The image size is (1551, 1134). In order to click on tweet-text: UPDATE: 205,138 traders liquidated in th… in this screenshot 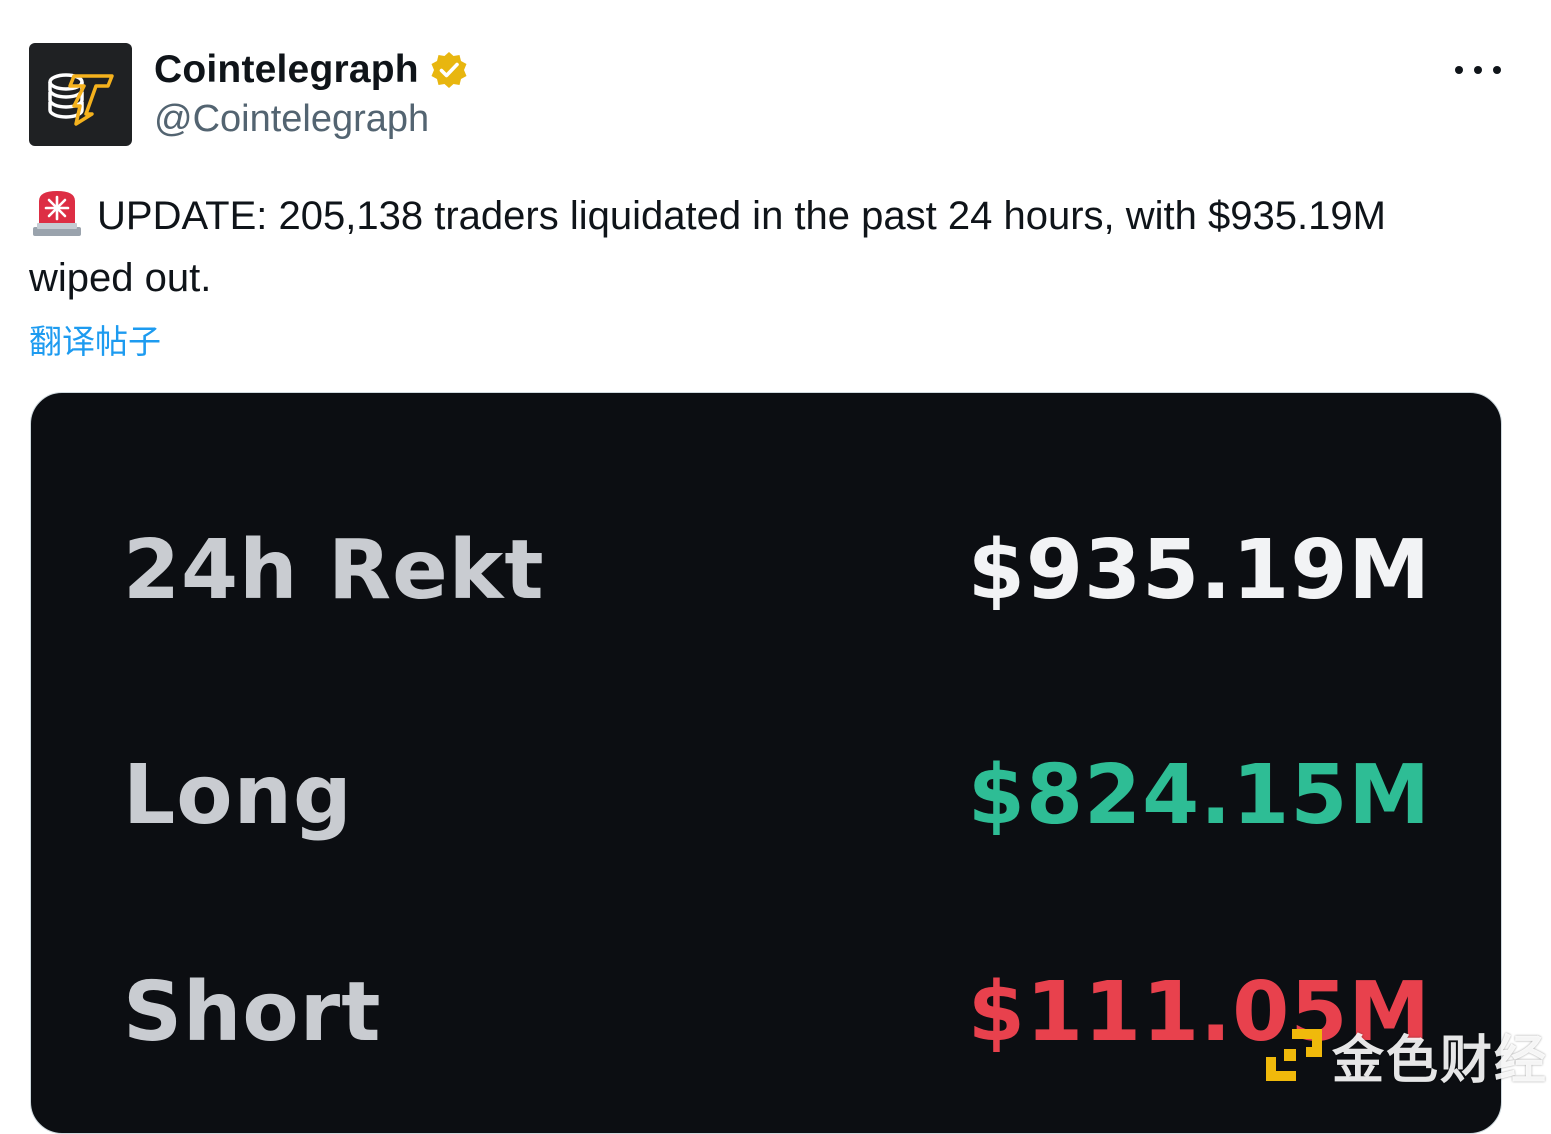, I will do `click(759, 247)`.